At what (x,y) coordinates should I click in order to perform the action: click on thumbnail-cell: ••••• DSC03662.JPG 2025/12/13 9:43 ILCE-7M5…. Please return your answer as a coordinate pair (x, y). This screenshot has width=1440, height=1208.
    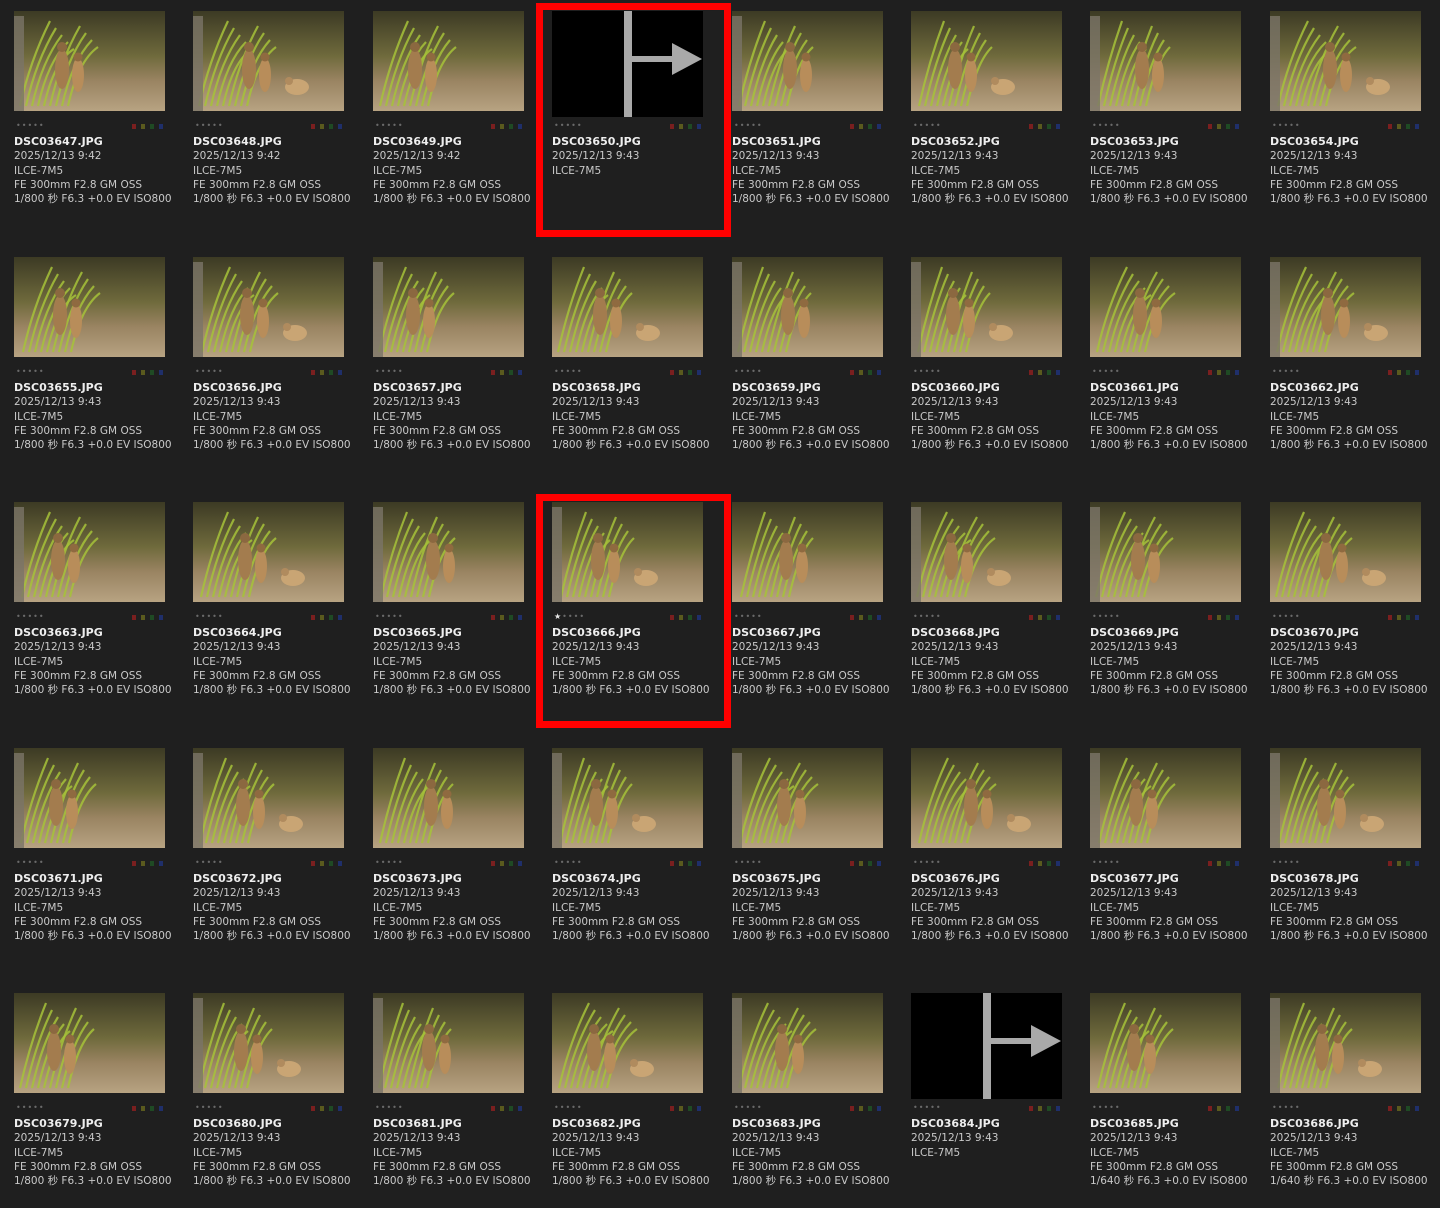
    Looking at the image, I should click on (1350, 364).